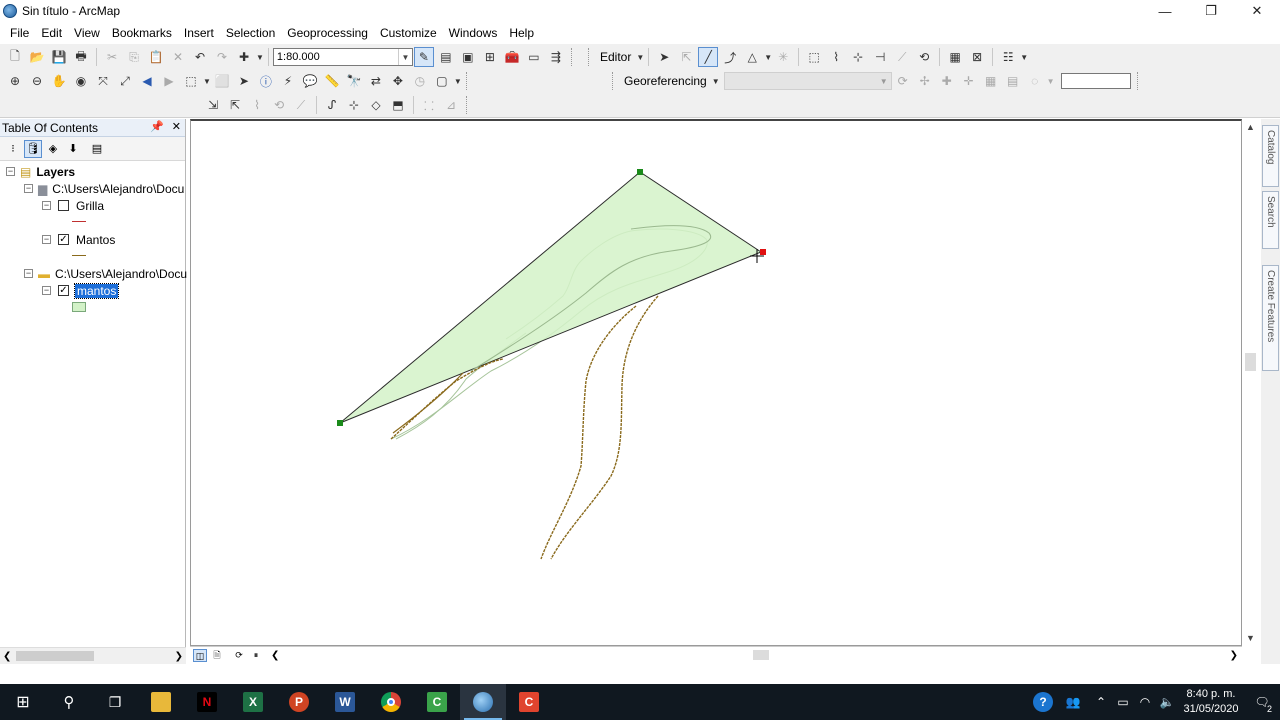 The height and width of the screenshot is (720, 1280). What do you see at coordinates (551, 297) in the screenshot?
I see `mantos-polygon` at bounding box center [551, 297].